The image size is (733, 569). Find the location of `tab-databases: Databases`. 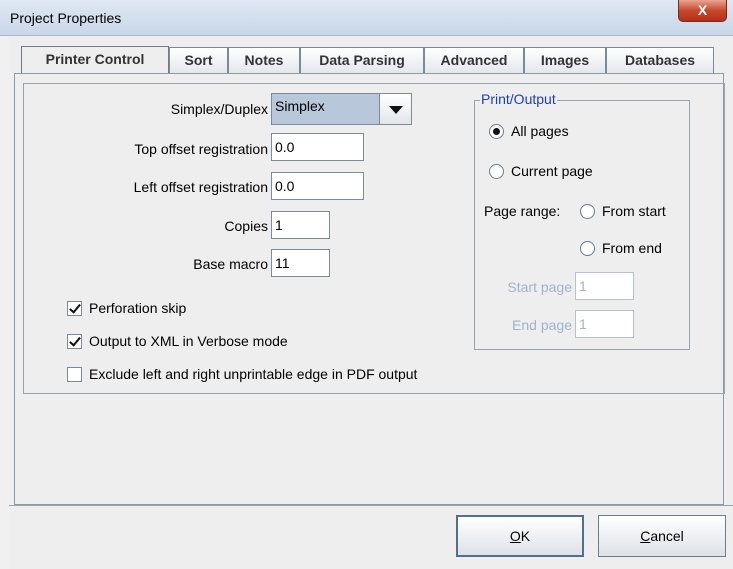

tab-databases: Databases is located at coordinates (660, 60).